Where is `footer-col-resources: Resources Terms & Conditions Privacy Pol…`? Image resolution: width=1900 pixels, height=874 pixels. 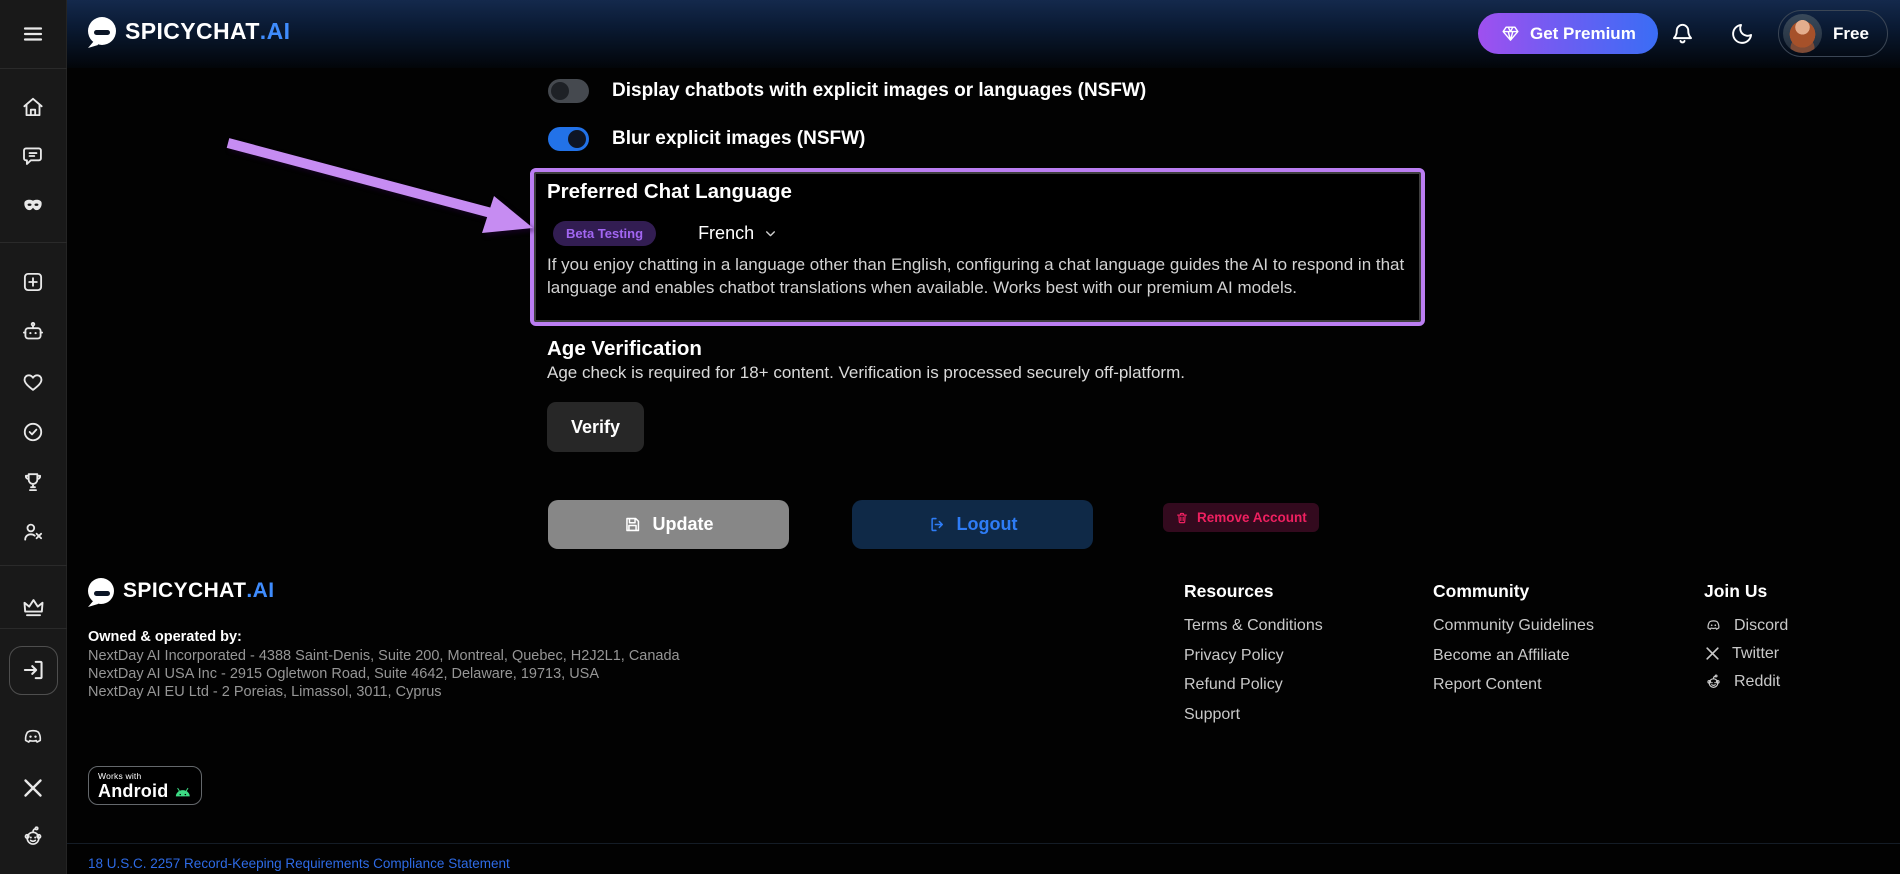
footer-col-resources: Resources Terms & Conditions Privacy Pol… is located at coordinates (1253, 657).